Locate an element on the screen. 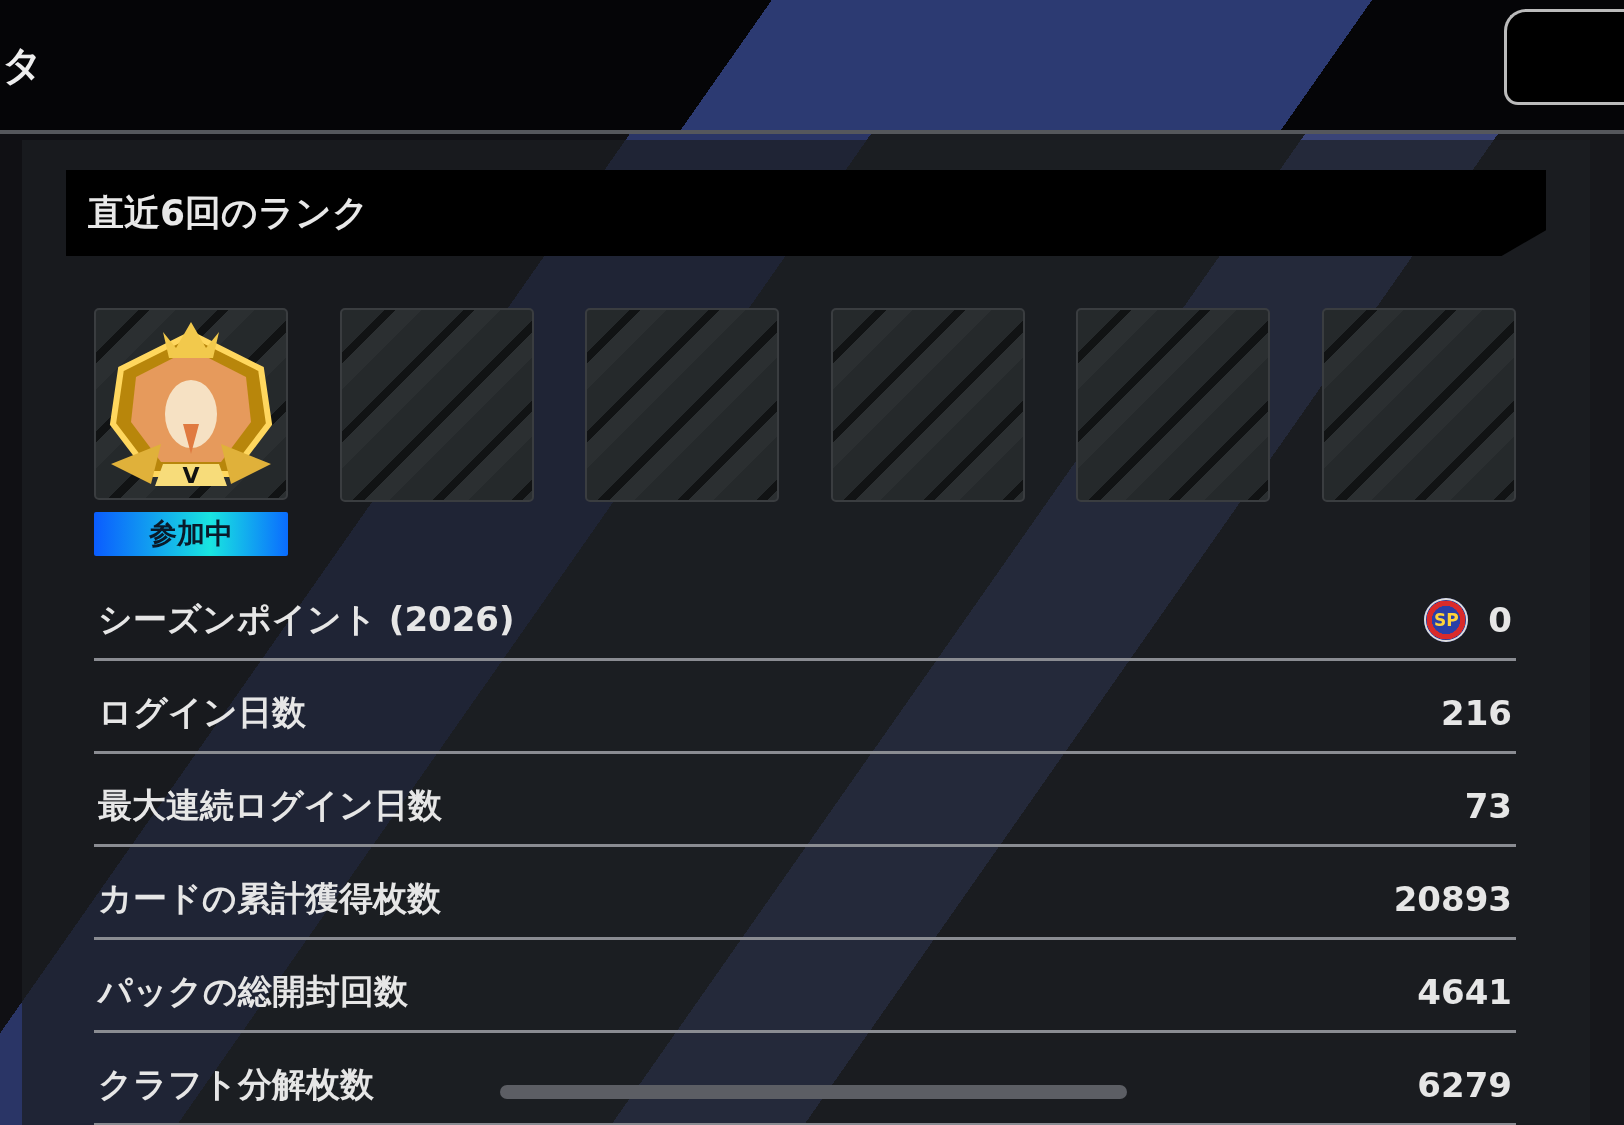 The height and width of the screenshot is (1125, 1624). stat-value: 6279 is located at coordinates (1464, 1085).